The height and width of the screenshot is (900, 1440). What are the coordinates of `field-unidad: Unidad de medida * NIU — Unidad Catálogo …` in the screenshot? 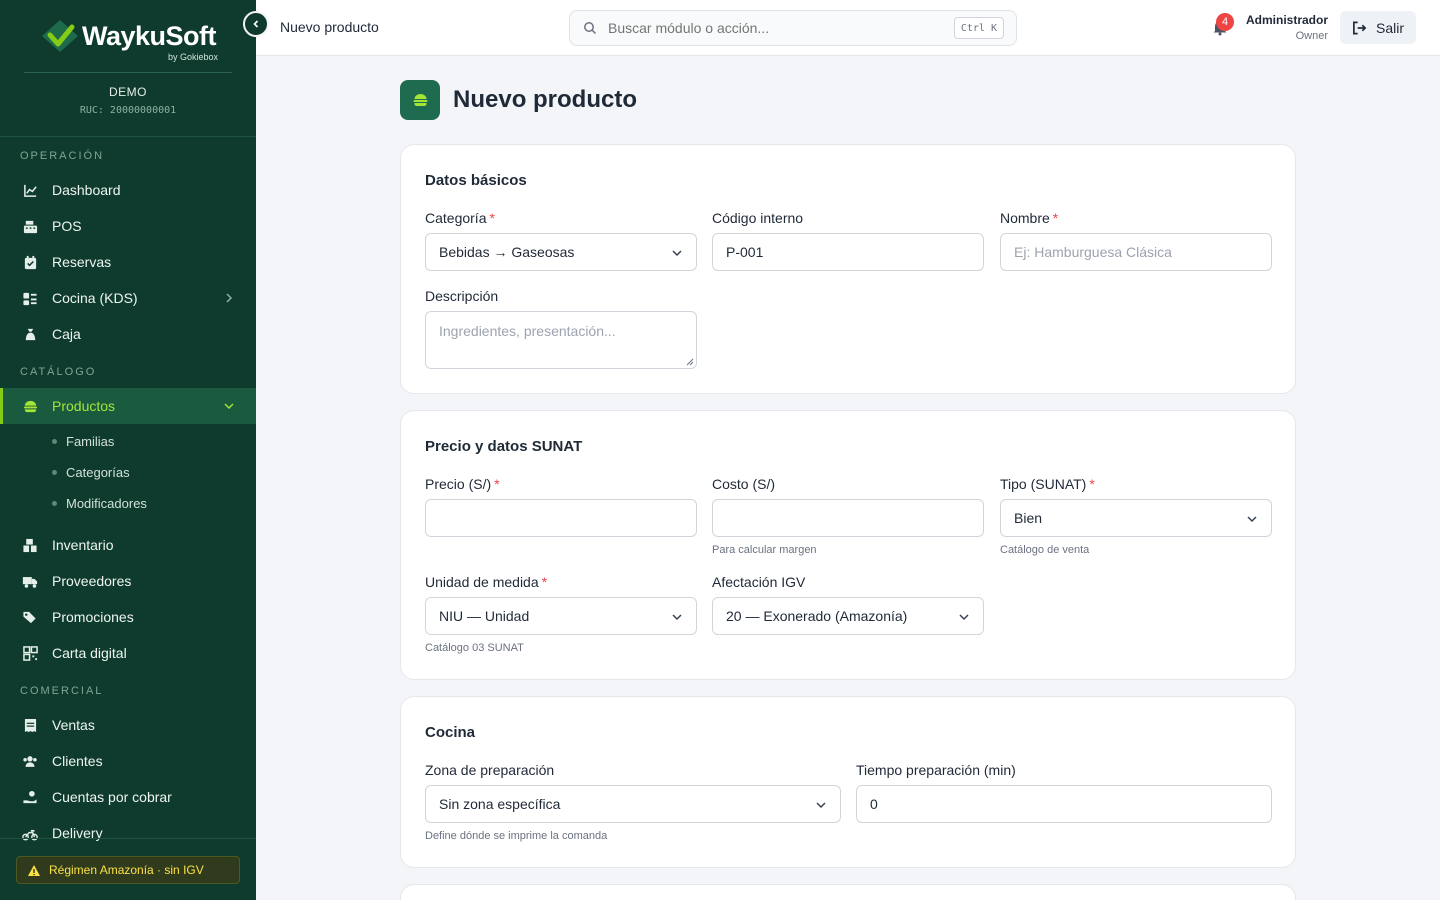 It's located at (561, 614).